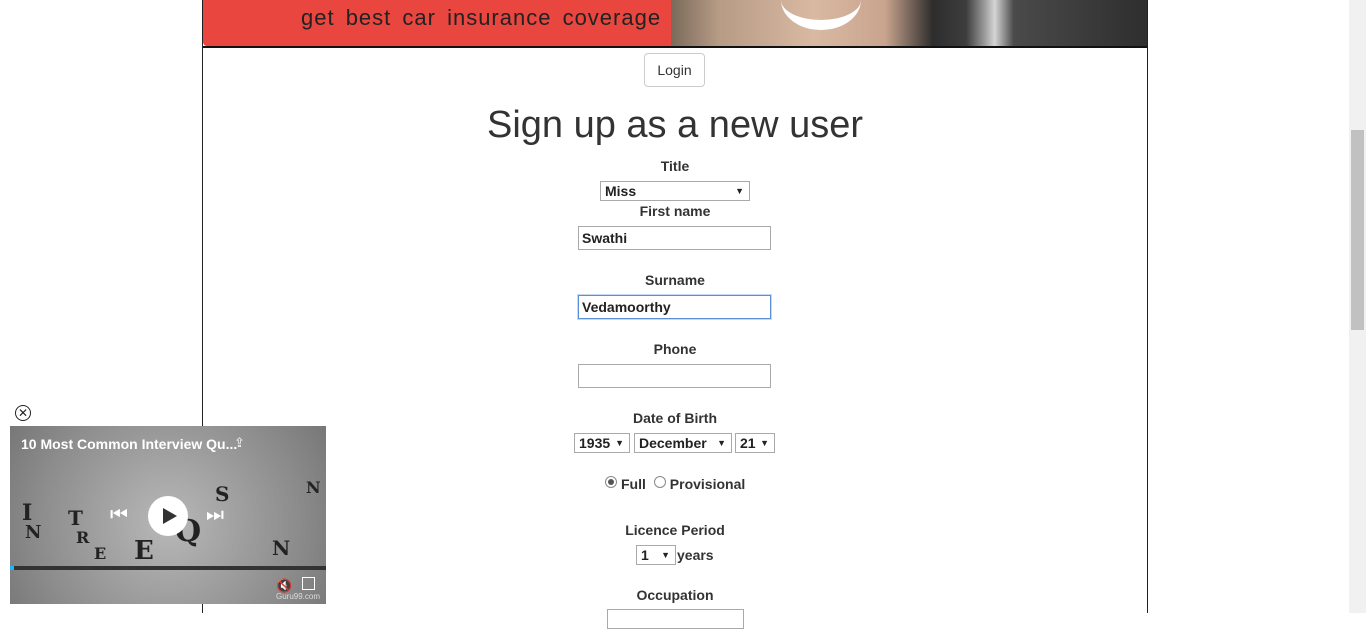 This screenshot has width=1366, height=629. What do you see at coordinates (656, 555) in the screenshot?
I see `licence-period-select: 1 ▼` at bounding box center [656, 555].